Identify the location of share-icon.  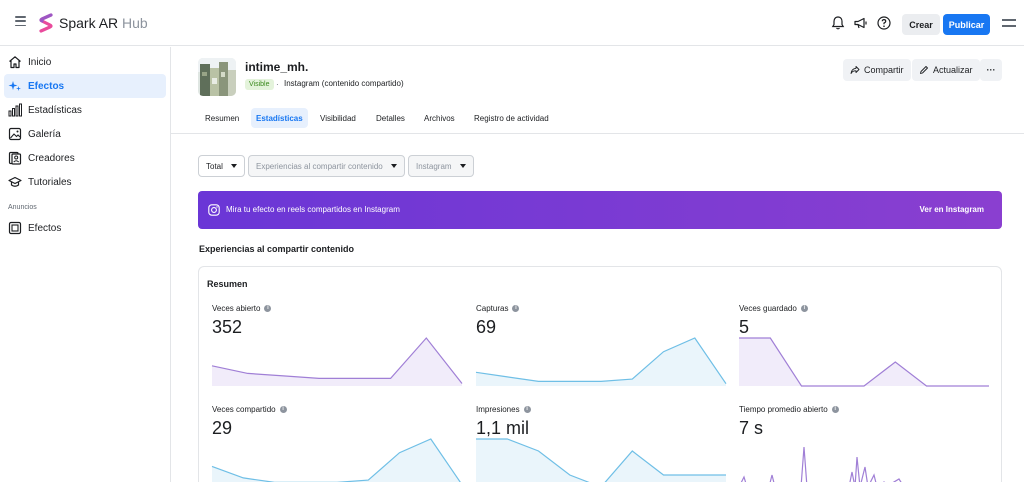
(855, 70).